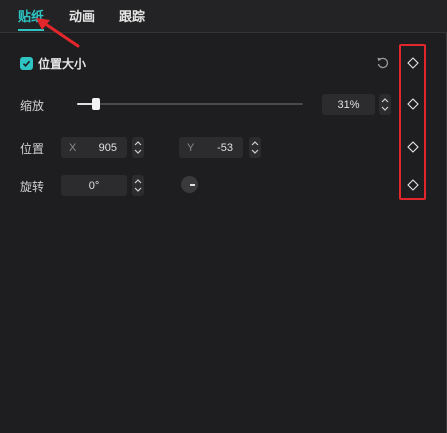  I want to click on scale-input: 31%, so click(348, 104).